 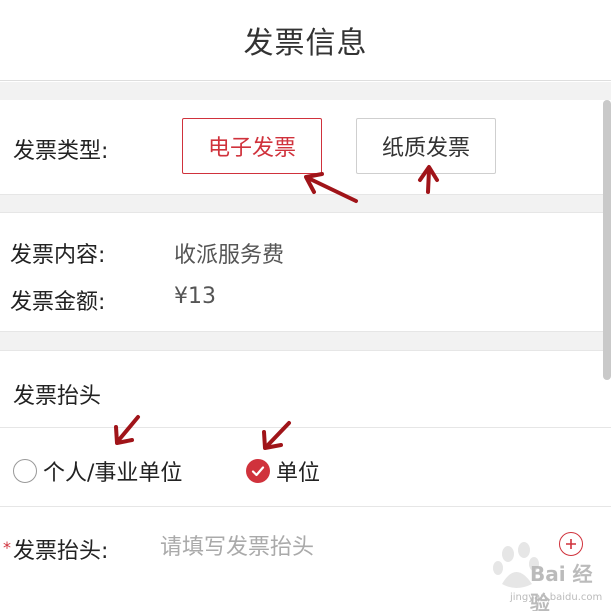 I want to click on radio-personal-label: 个人/事业单位, so click(x=113, y=473).